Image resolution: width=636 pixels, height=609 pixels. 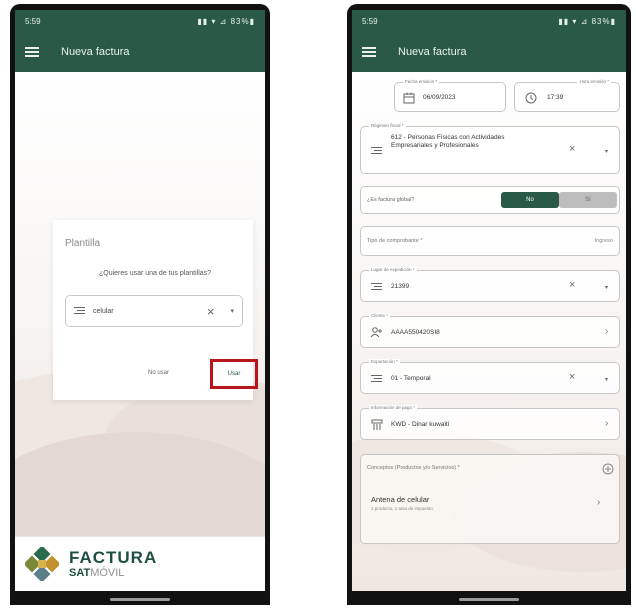 What do you see at coordinates (439, 97) in the screenshot?
I see `fecha-emision-value: 06/09/2023` at bounding box center [439, 97].